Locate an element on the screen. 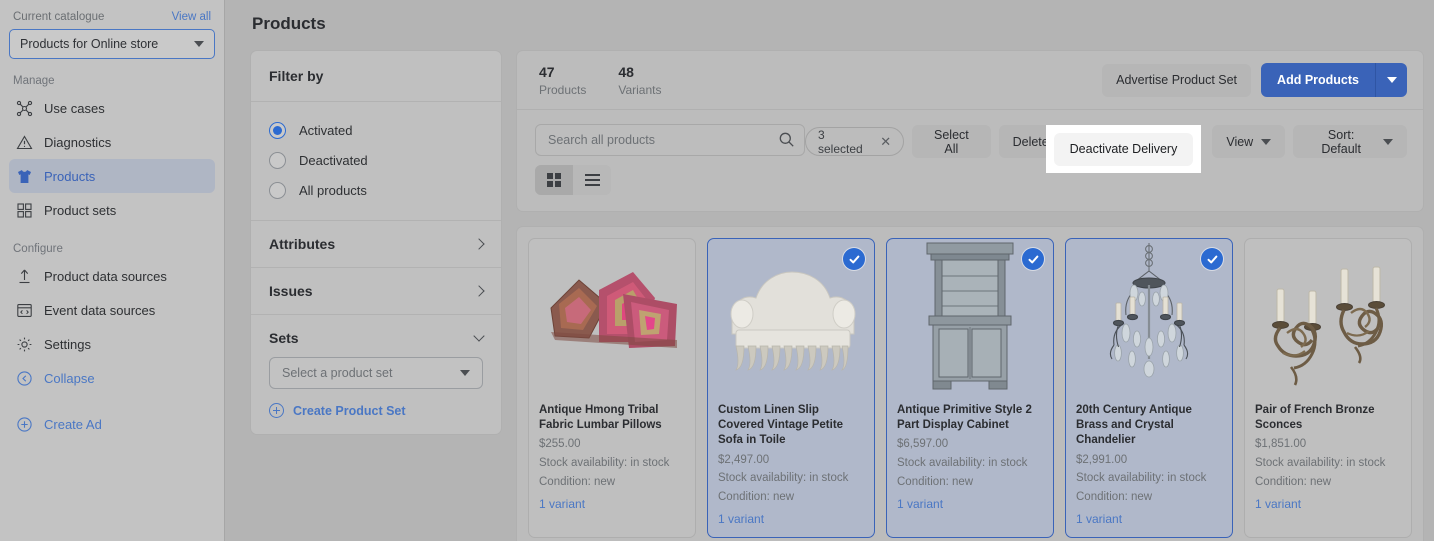 The image size is (1434, 541). sidebar-item-collapse: Collapse is located at coordinates (112, 378).